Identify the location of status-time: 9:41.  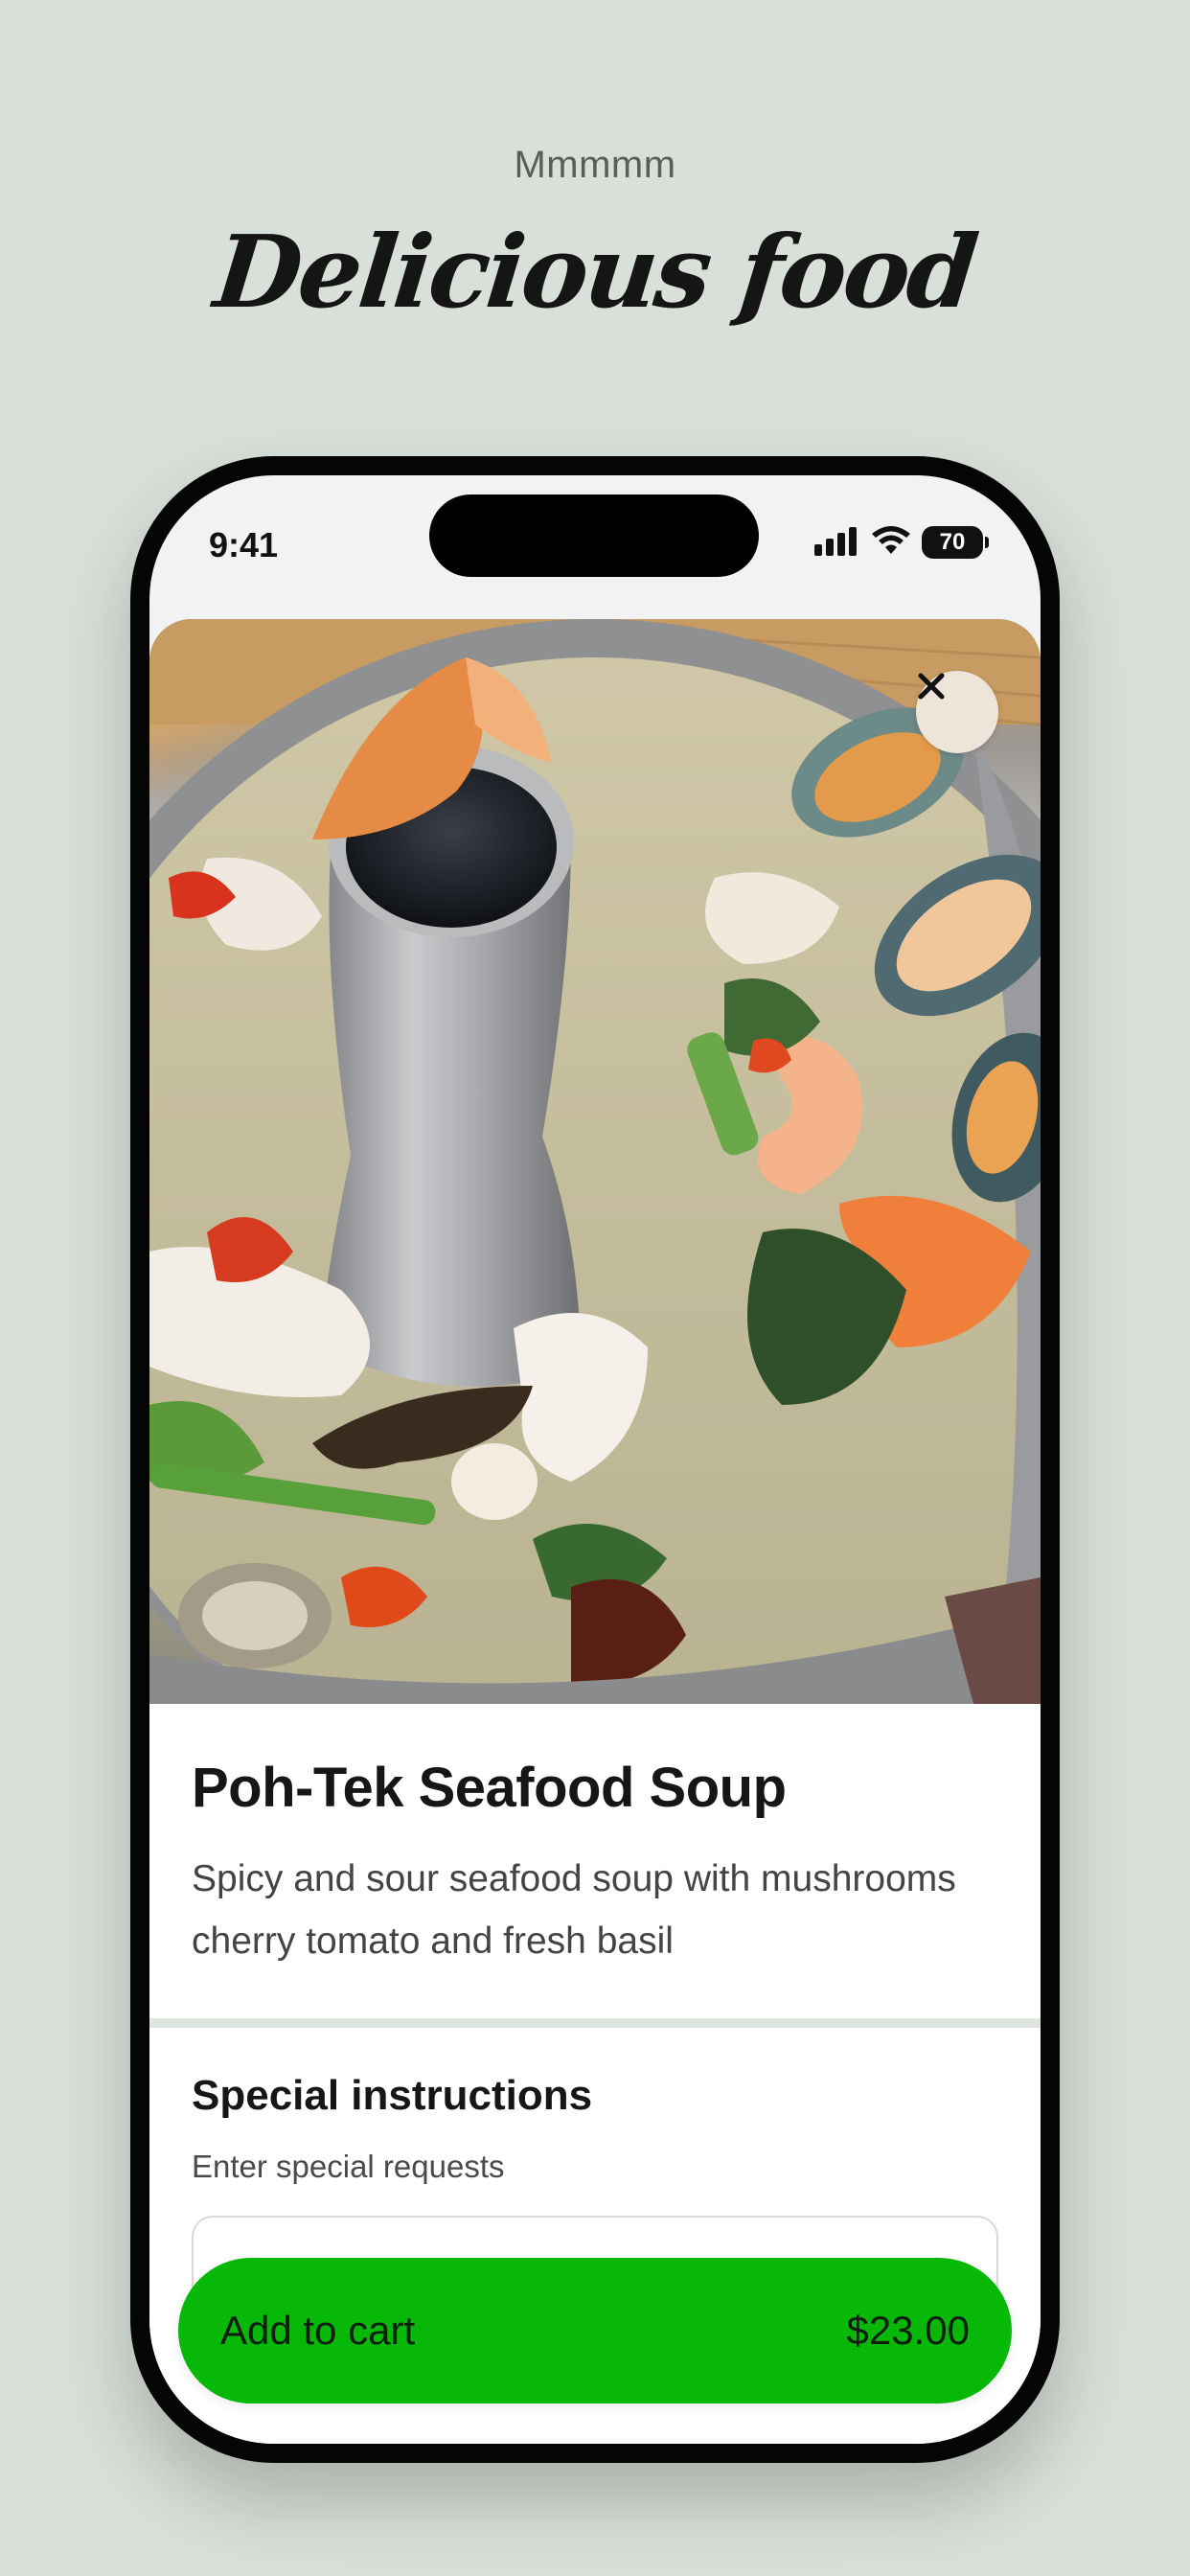
(244, 544).